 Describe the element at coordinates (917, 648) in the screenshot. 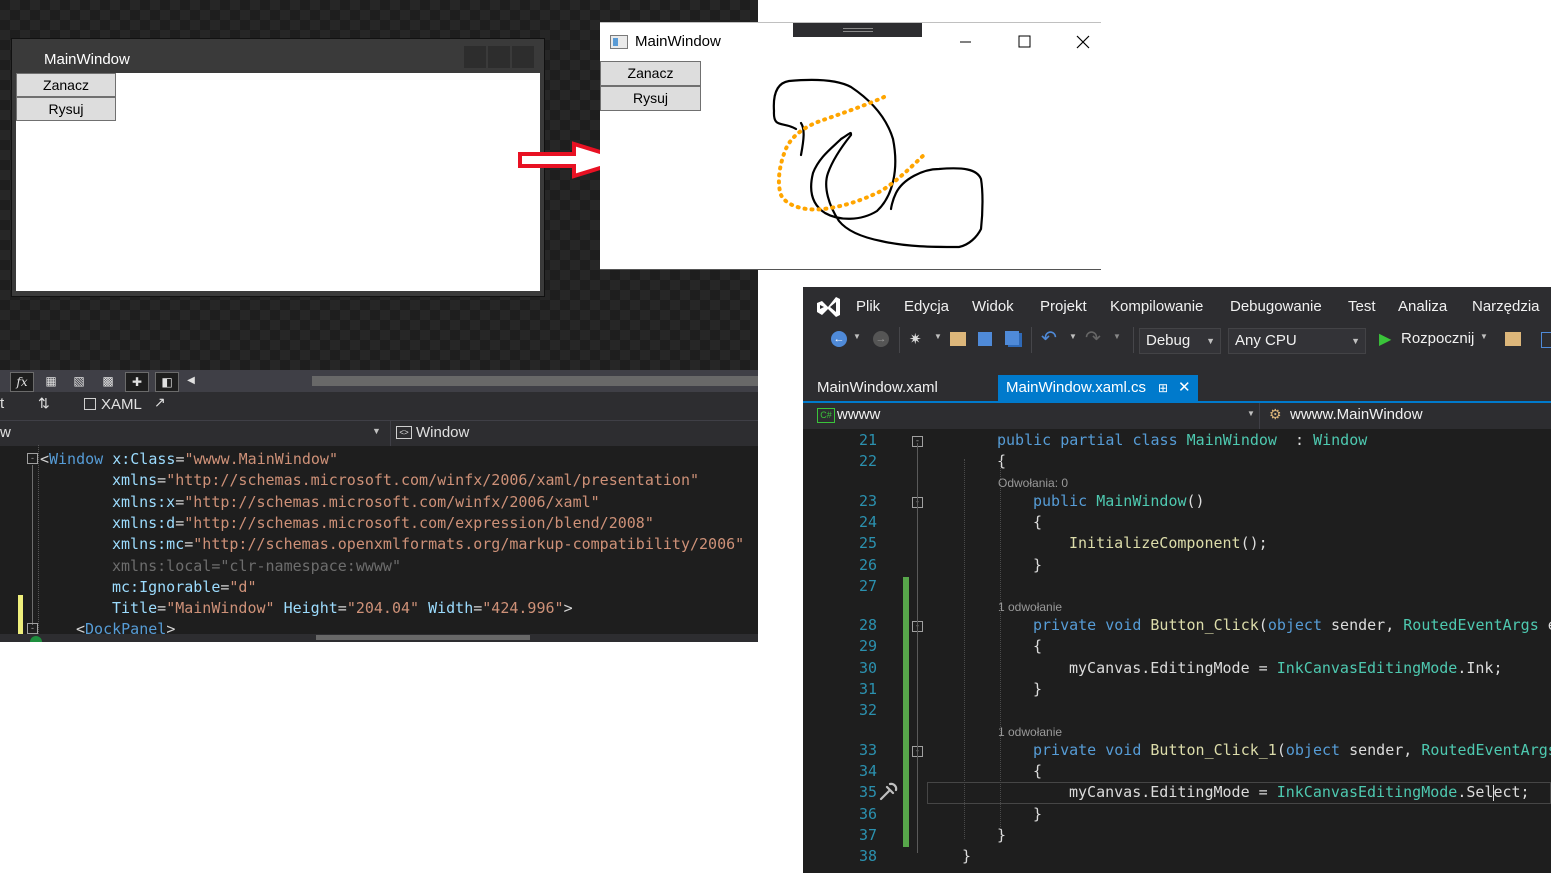

I see `outline-guide` at that location.